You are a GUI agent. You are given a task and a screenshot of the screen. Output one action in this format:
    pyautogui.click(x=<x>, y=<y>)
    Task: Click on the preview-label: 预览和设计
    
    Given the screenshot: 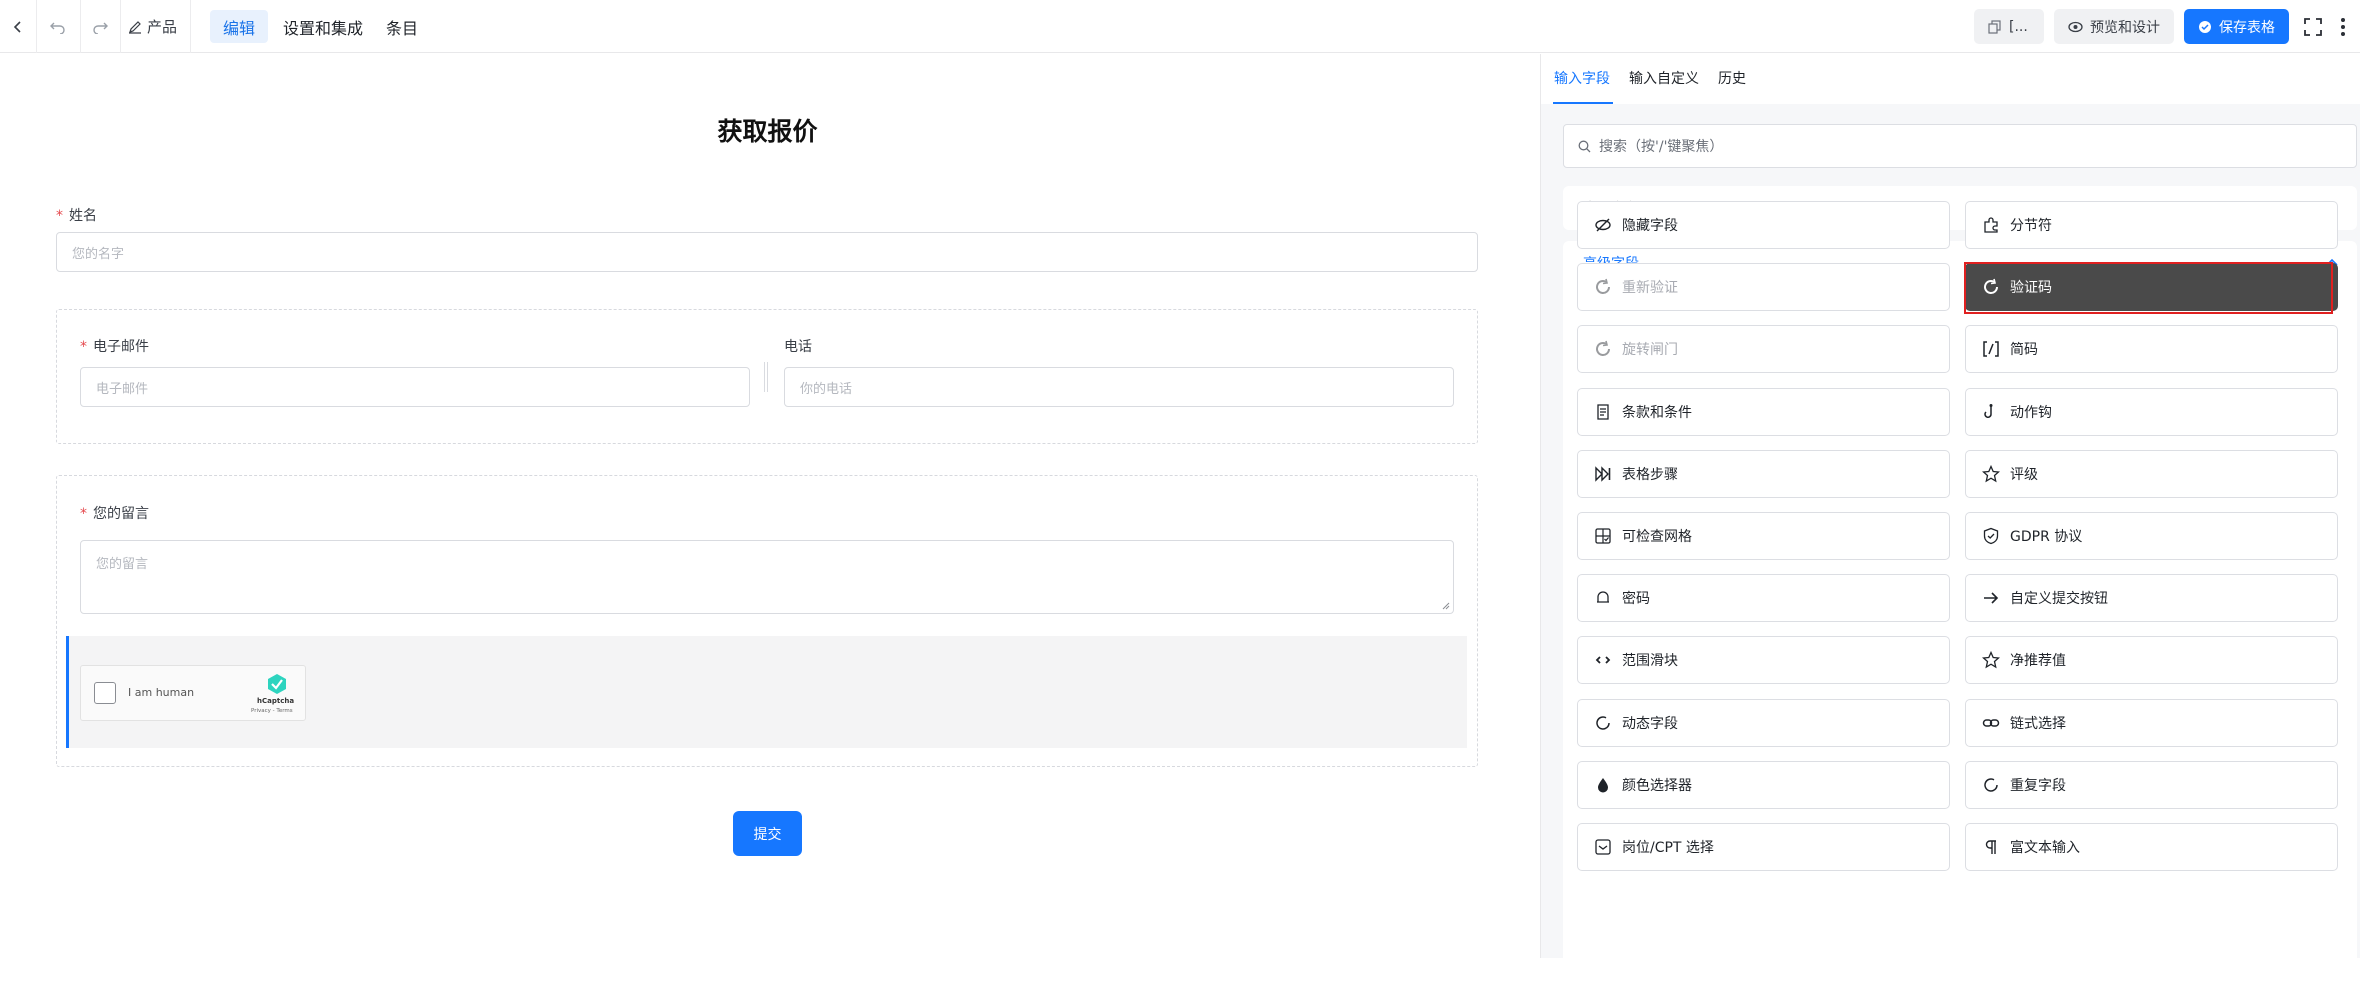 What is the action you would take?
    pyautogui.click(x=2125, y=27)
    